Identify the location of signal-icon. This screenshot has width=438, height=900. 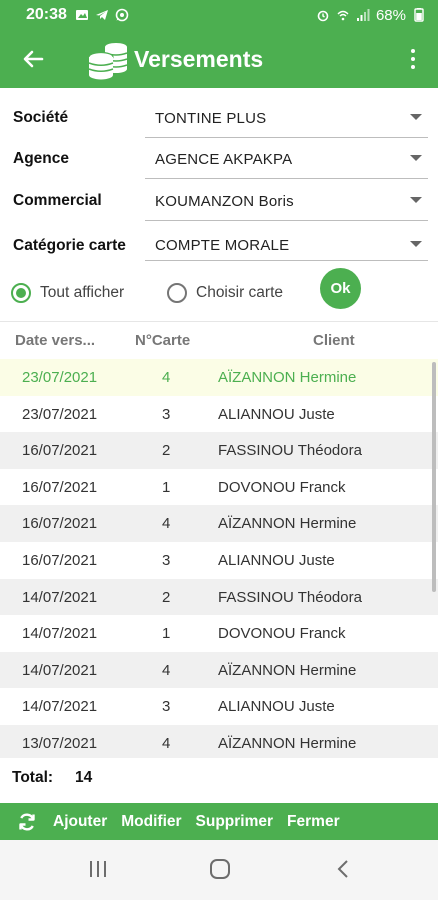
(363, 15).